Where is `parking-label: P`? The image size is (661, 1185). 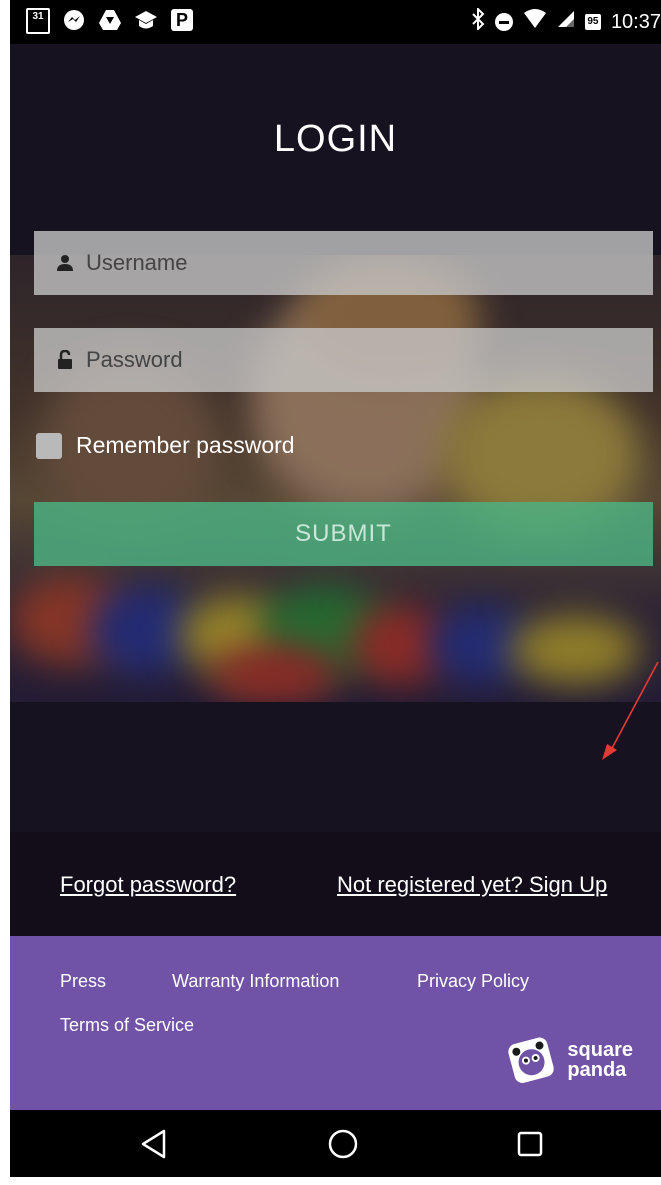 parking-label: P is located at coordinates (182, 20).